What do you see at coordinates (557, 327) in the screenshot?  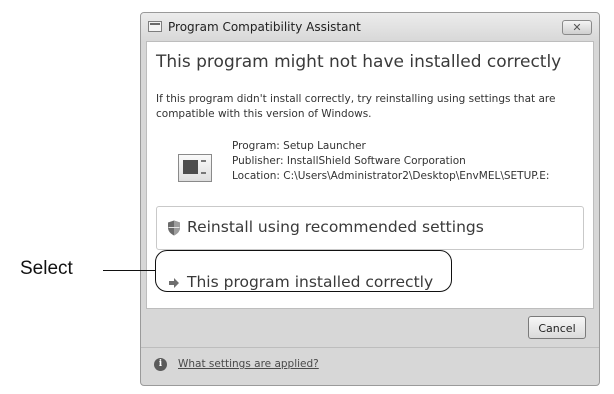 I see `cancel-button: Cancel` at bounding box center [557, 327].